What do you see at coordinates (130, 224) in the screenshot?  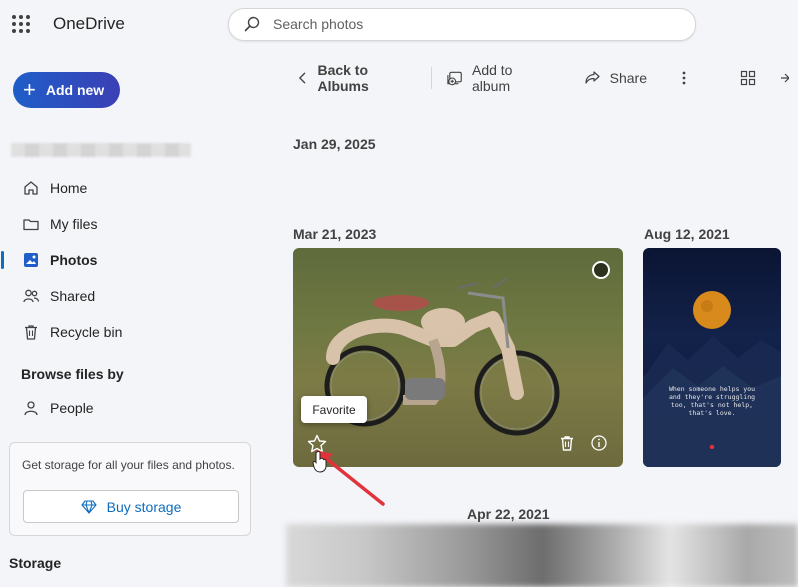 I see `sidebar-item-my-files: My files` at bounding box center [130, 224].